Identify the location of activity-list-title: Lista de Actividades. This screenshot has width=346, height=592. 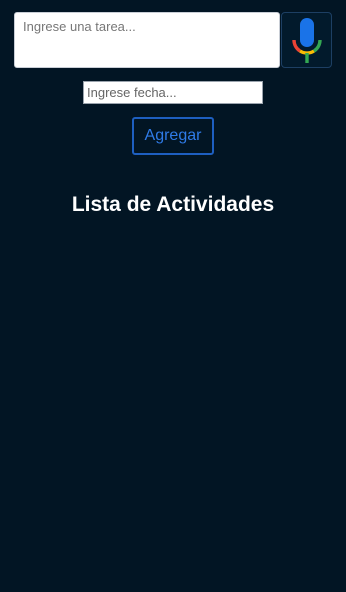
(173, 204).